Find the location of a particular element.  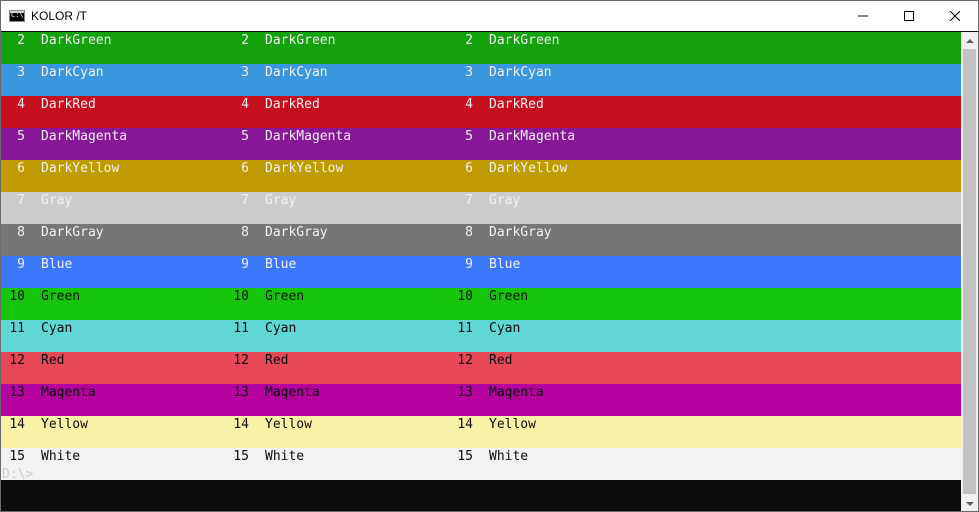

command-prompt: D:\> is located at coordinates (17, 475).